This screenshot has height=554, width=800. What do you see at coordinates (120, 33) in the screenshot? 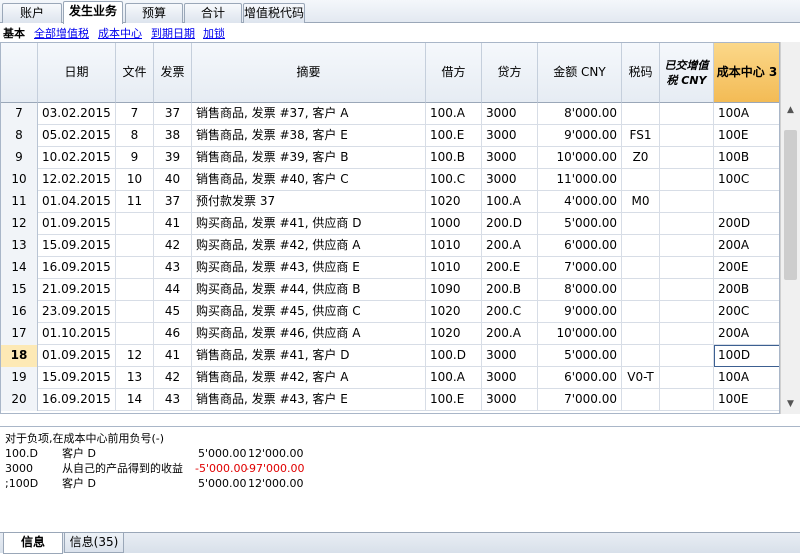
I see `view-cost-center: 成本中心` at bounding box center [120, 33].